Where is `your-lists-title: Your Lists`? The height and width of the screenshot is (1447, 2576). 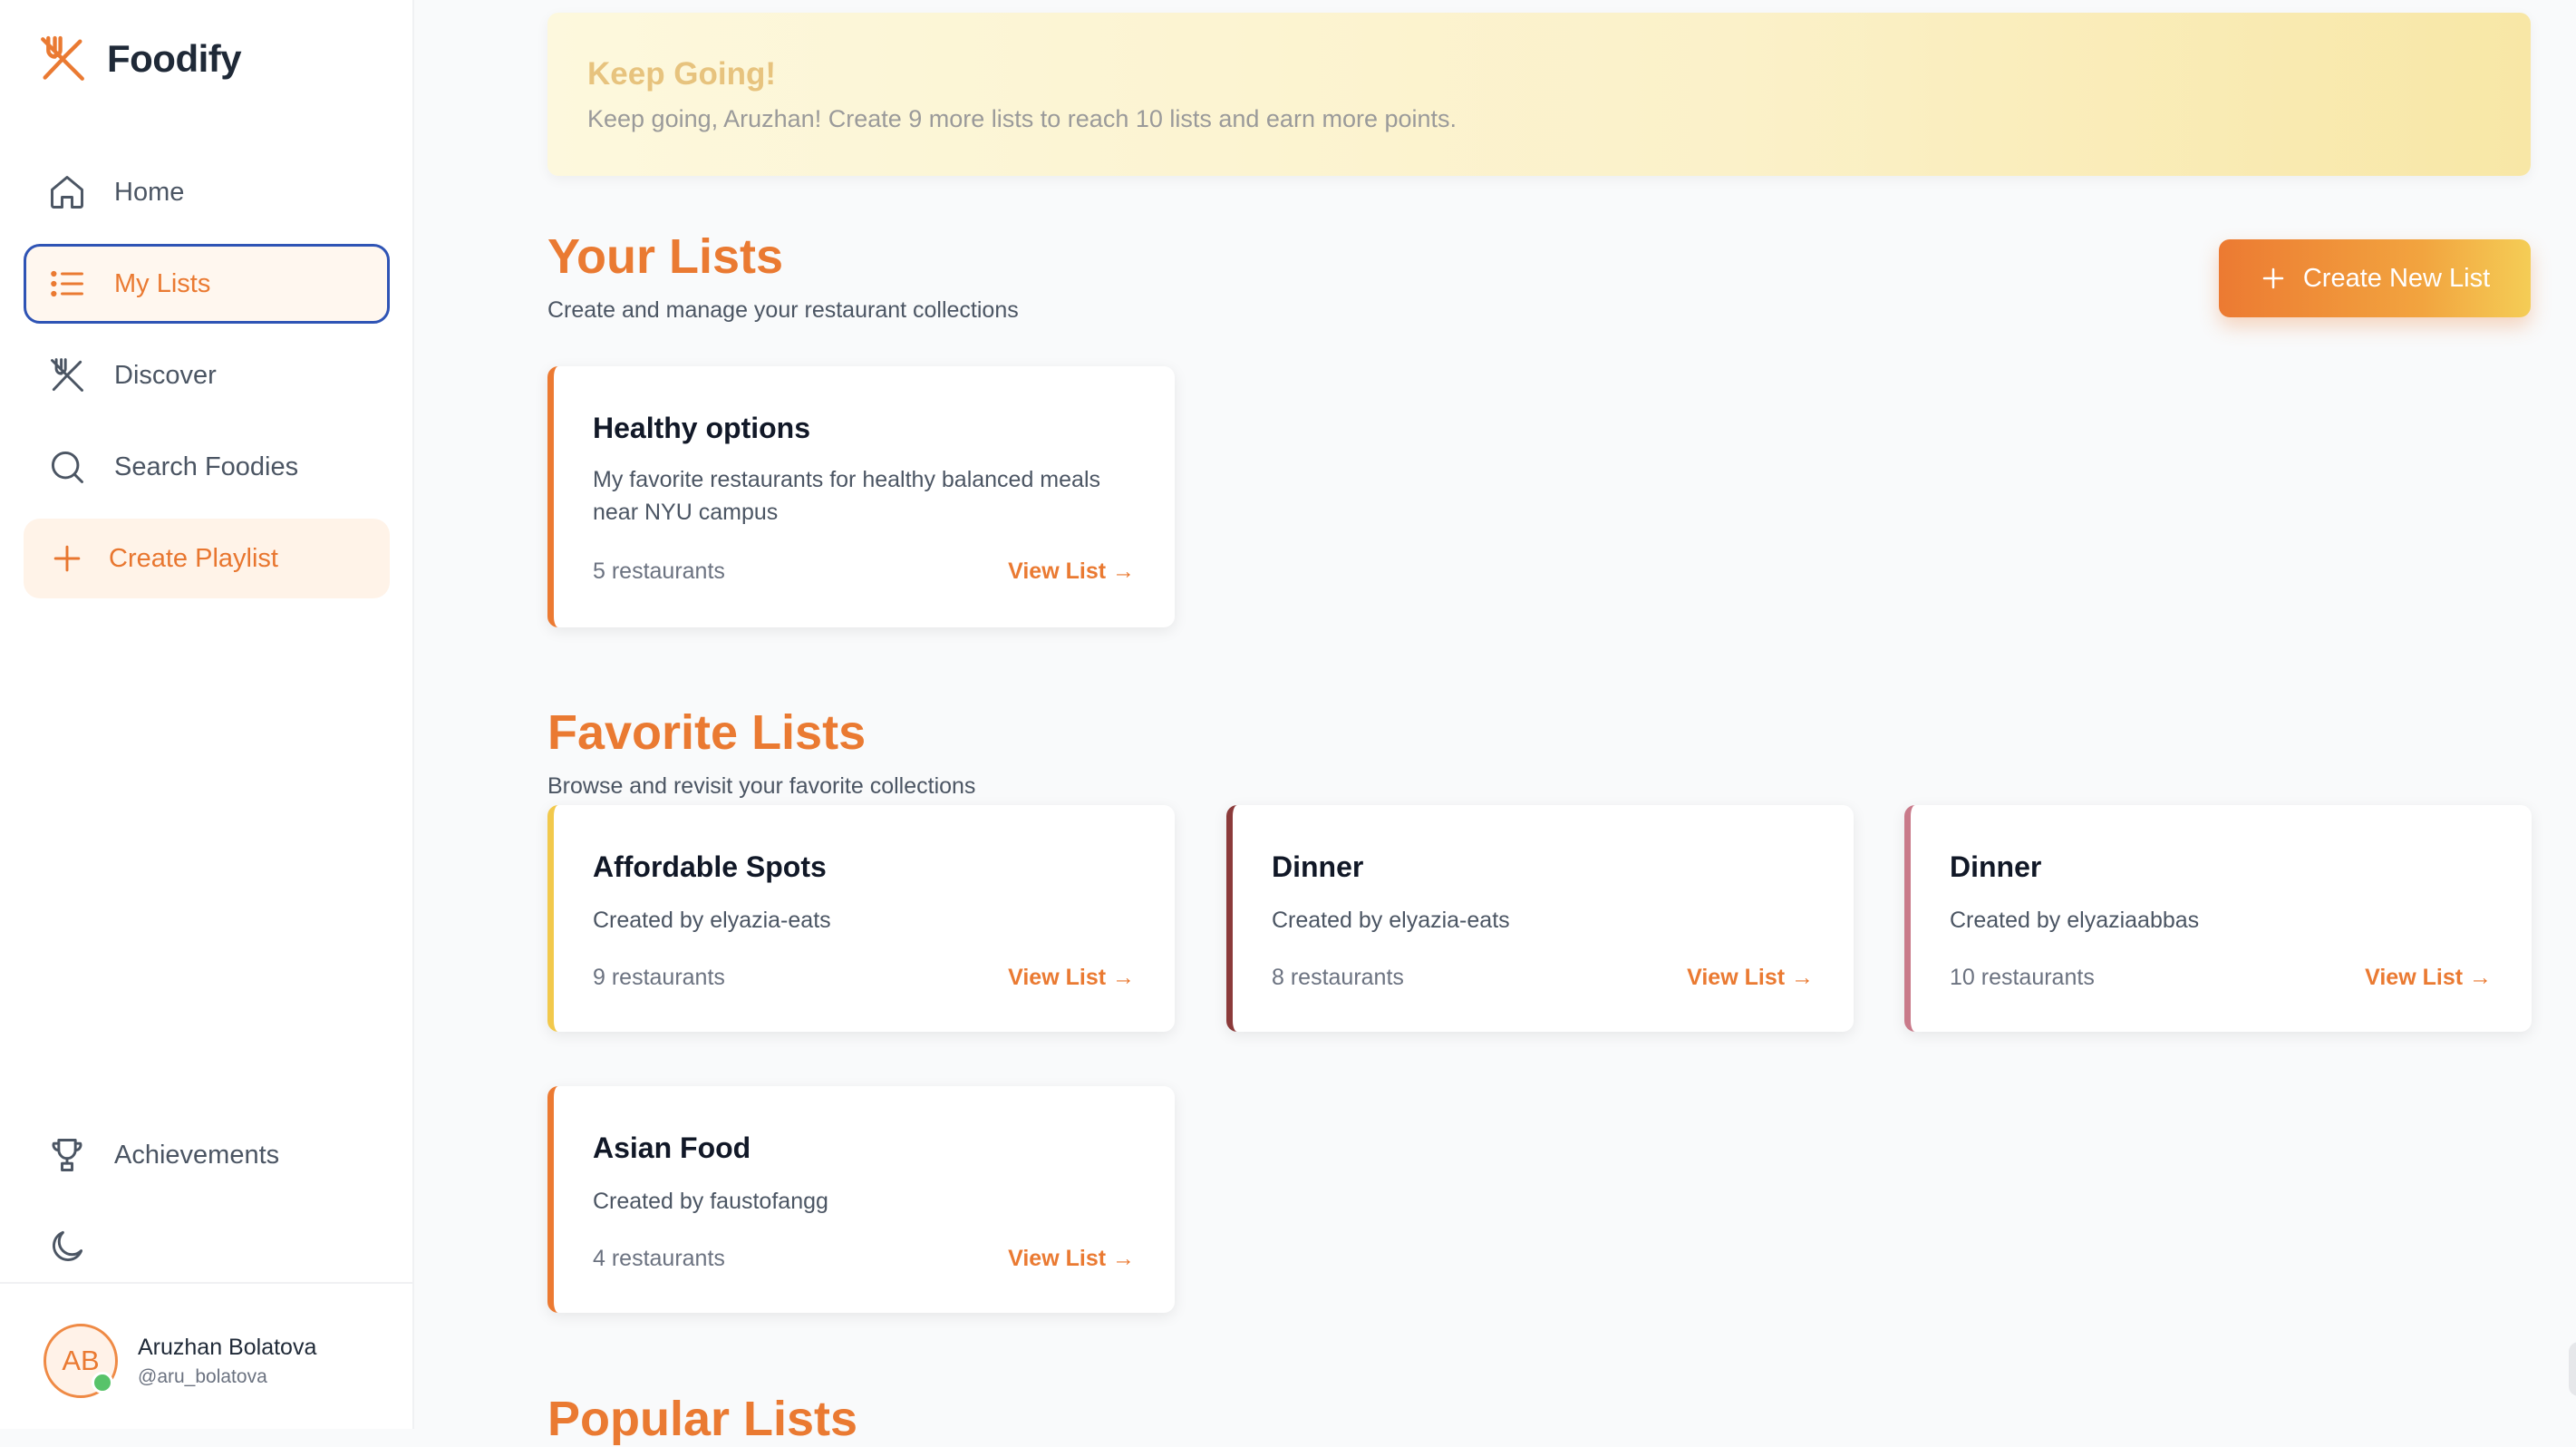
your-lists-title: Your Lists is located at coordinates (665, 256).